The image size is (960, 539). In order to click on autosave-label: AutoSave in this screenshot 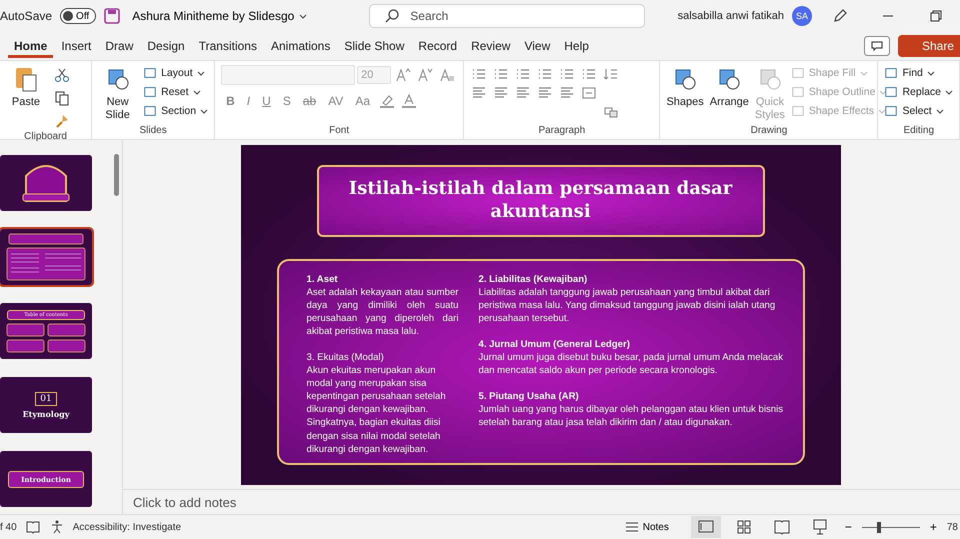, I will do `click(26, 16)`.